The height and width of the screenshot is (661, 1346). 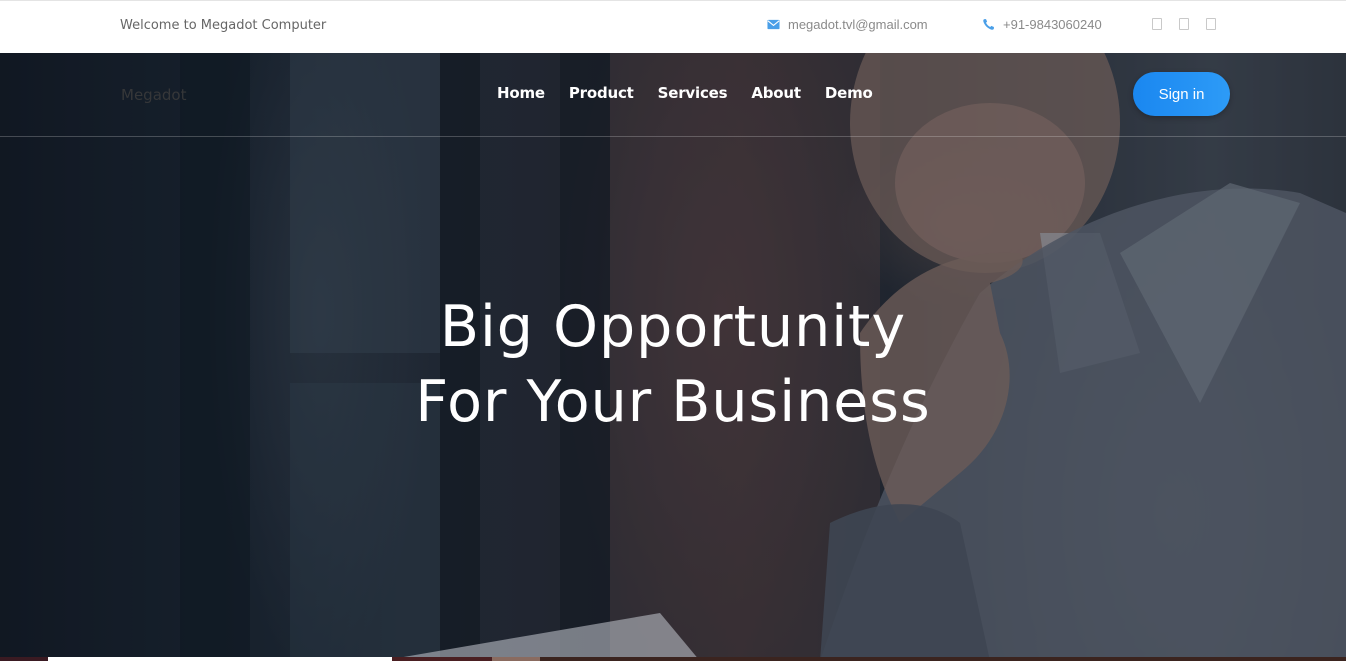 I want to click on next-section-edge, so click(x=673, y=659).